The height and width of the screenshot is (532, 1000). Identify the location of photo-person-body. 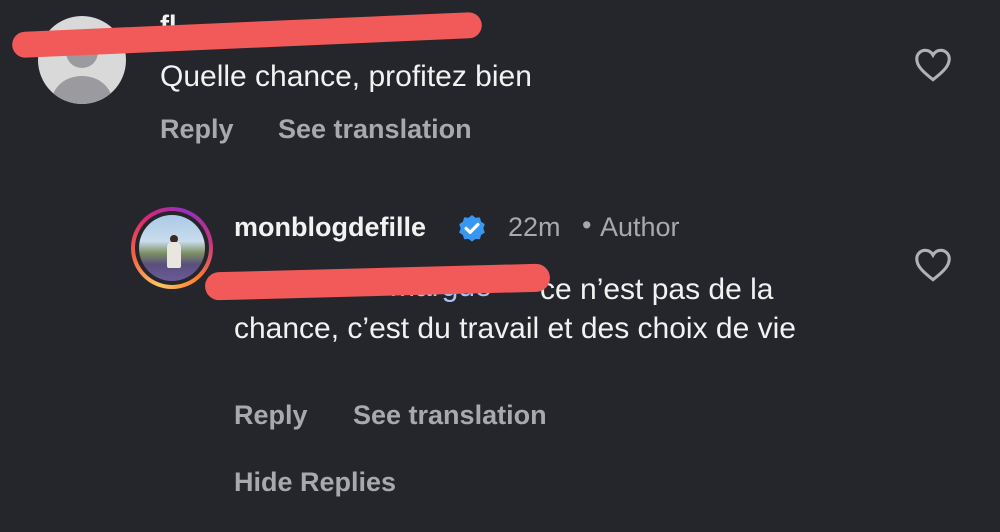
(174, 255).